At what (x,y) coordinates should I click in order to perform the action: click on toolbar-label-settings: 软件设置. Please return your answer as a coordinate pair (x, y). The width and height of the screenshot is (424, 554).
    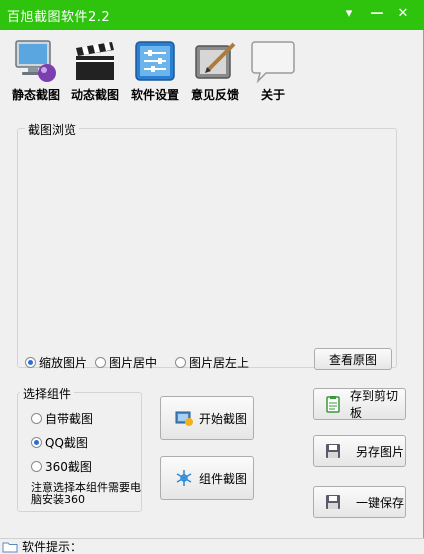
    Looking at the image, I should click on (154, 95).